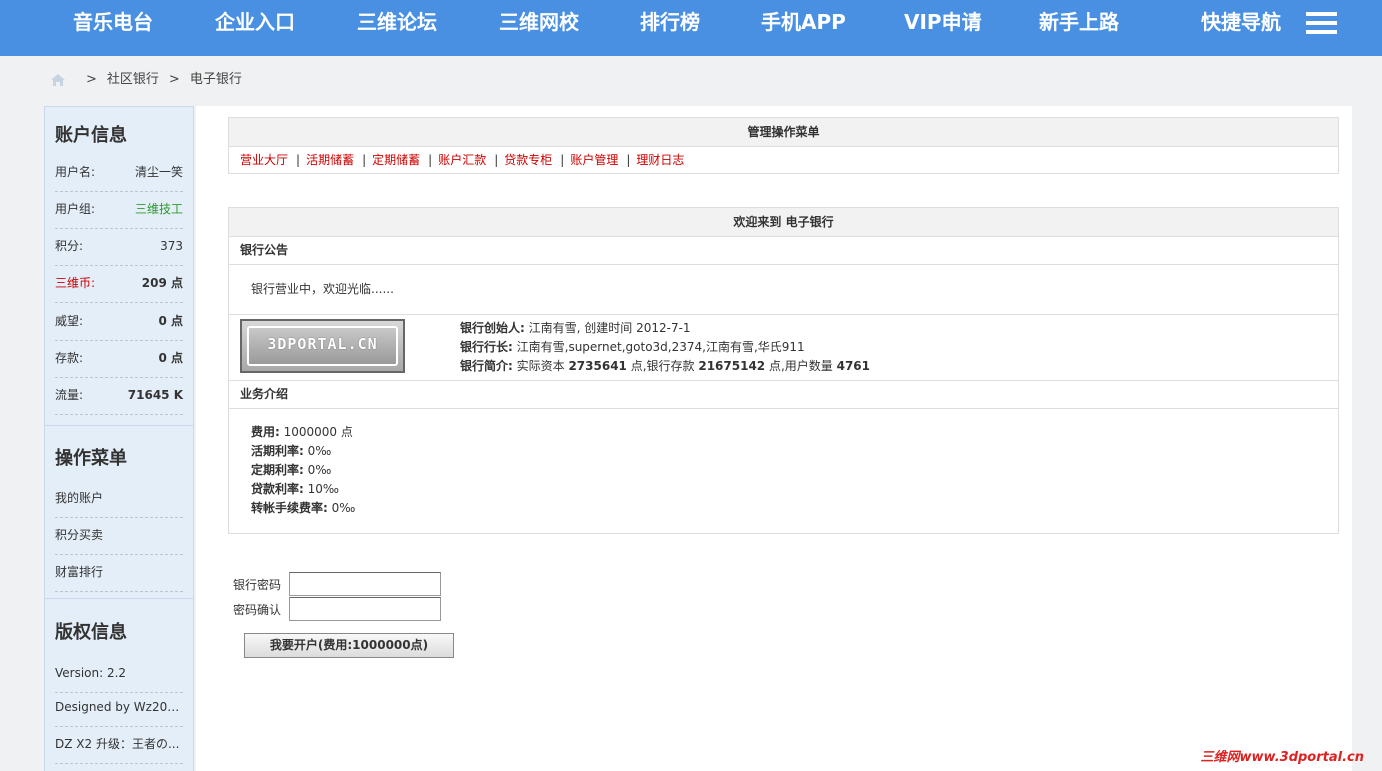 This screenshot has height=771, width=1382. What do you see at coordinates (119, 173) in the screenshot?
I see `account-row-username: 用户名: 清尘一笑` at bounding box center [119, 173].